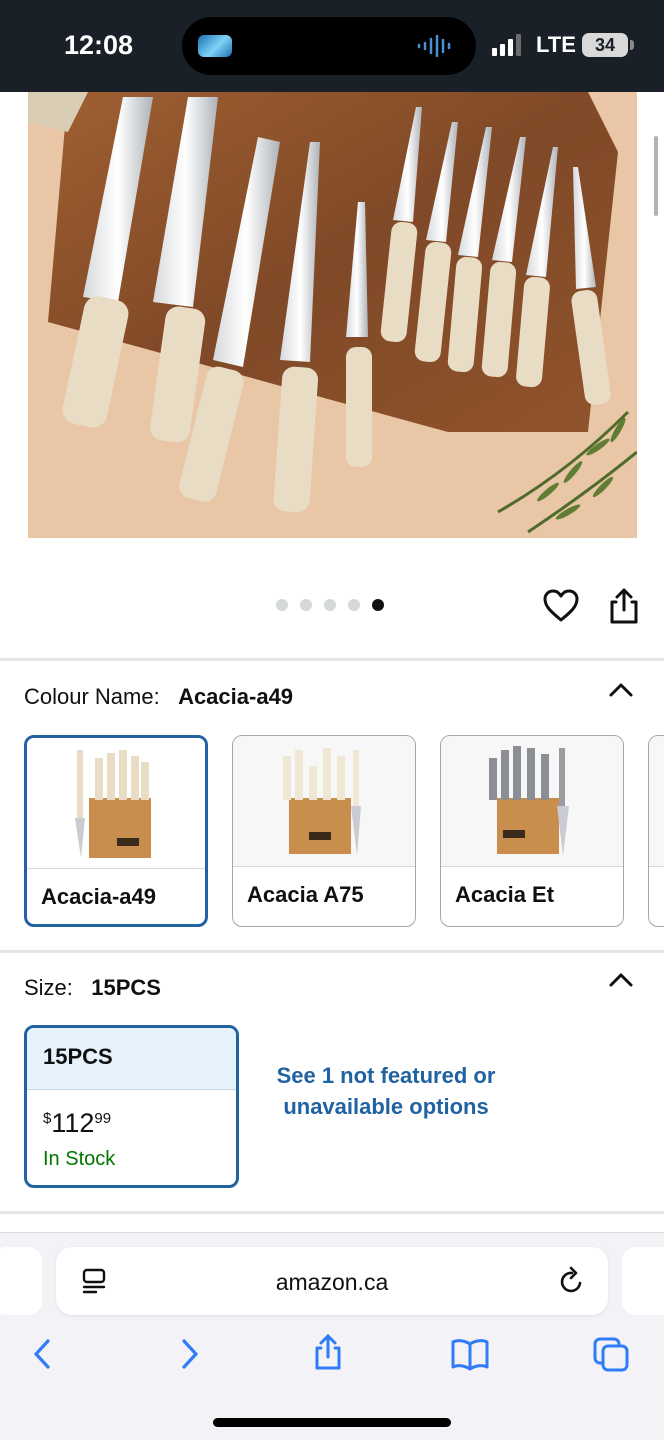 The image size is (664, 1440). I want to click on size-heading: Size: 15PCS, so click(92, 988).